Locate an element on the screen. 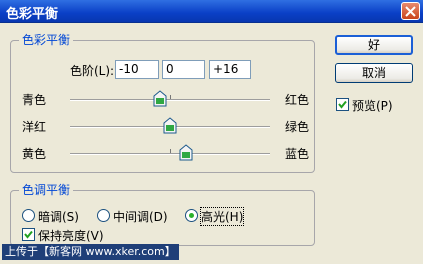 The image size is (423, 264). magenta-green-slider-thumb is located at coordinates (170, 125).